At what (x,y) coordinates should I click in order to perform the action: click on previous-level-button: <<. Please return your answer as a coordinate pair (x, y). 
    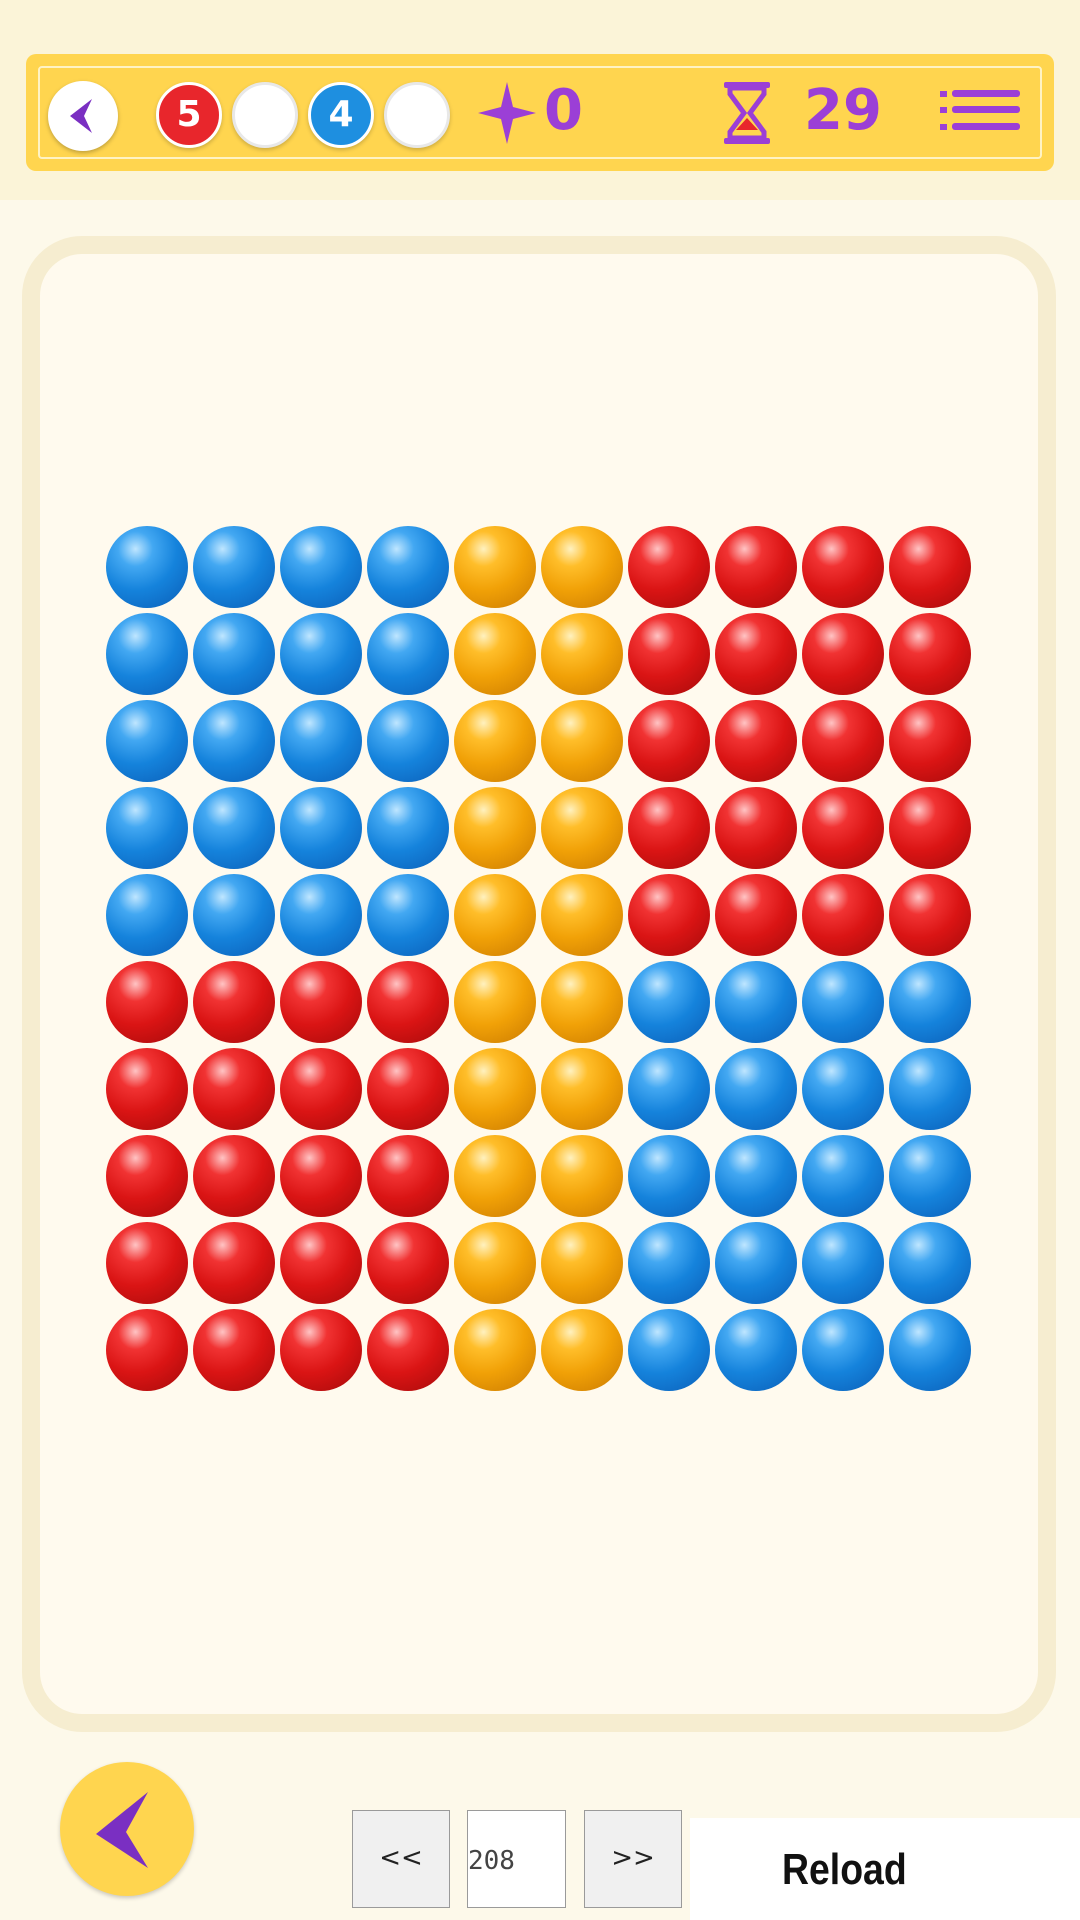
    Looking at the image, I should click on (401, 1859).